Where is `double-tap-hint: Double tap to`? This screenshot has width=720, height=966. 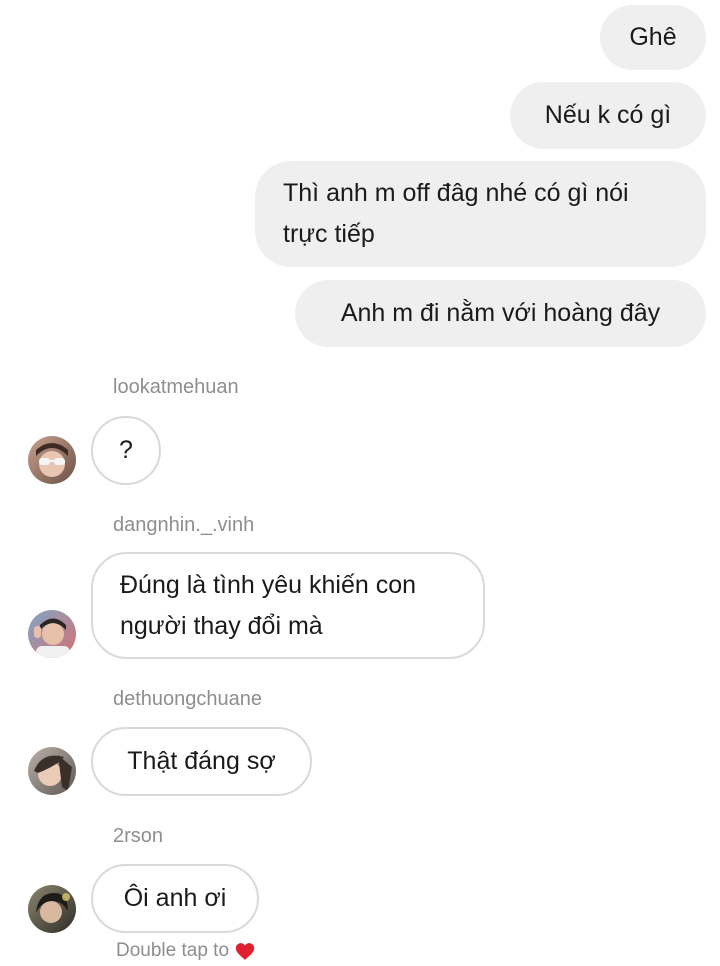 double-tap-hint: Double tap to is located at coordinates (185, 951).